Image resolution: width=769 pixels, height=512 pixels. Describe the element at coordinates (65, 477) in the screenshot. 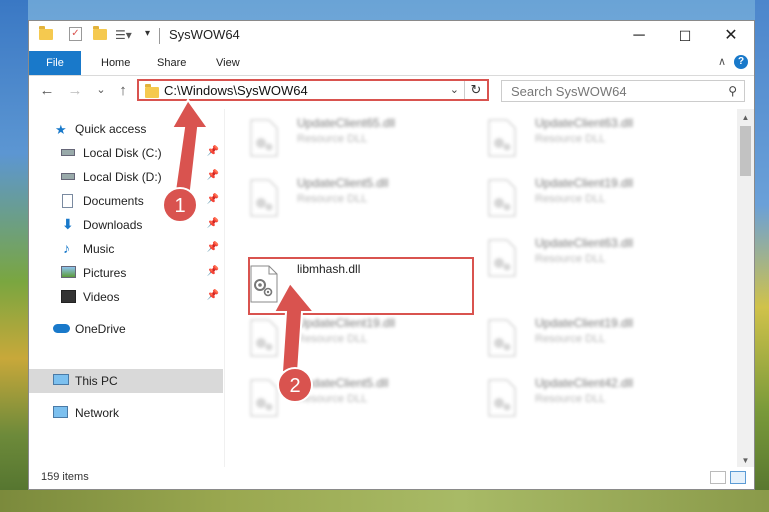

I see `item-count: 159 items` at that location.